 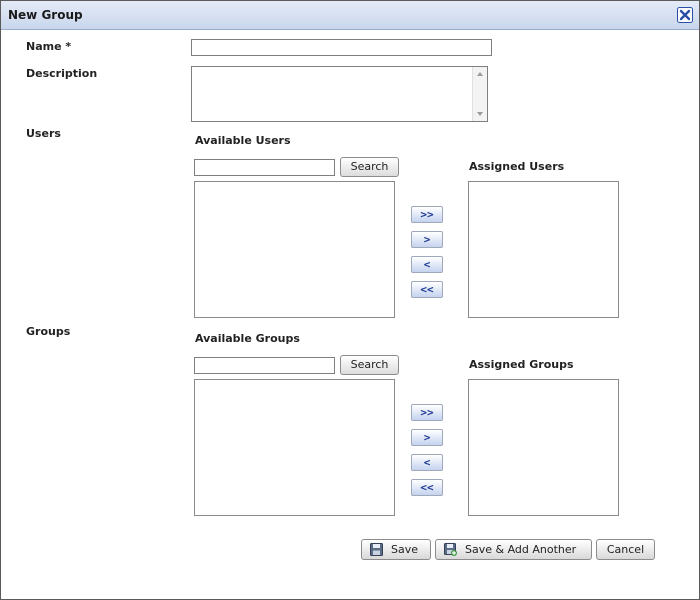 What do you see at coordinates (480, 74) in the screenshot?
I see `scroll-up-icon` at bounding box center [480, 74].